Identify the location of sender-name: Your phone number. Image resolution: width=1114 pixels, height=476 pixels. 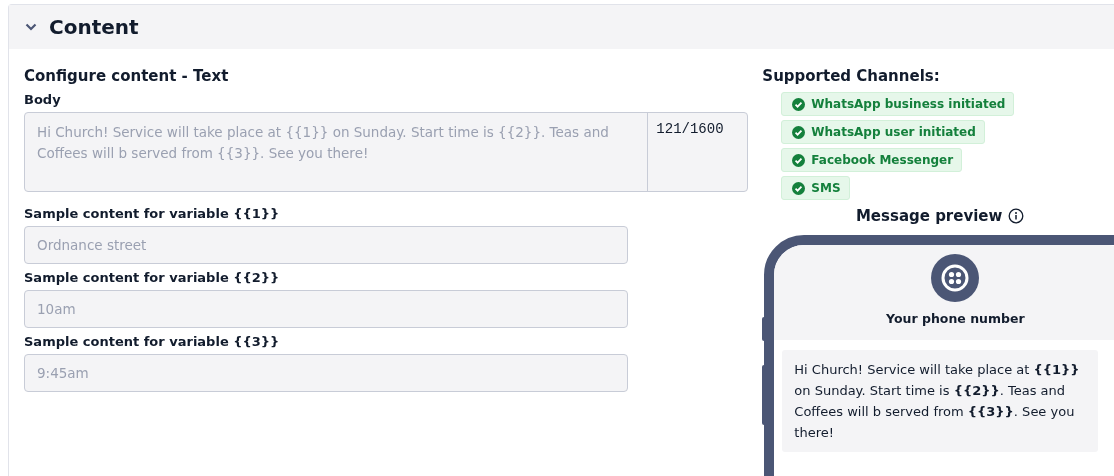
(955, 318).